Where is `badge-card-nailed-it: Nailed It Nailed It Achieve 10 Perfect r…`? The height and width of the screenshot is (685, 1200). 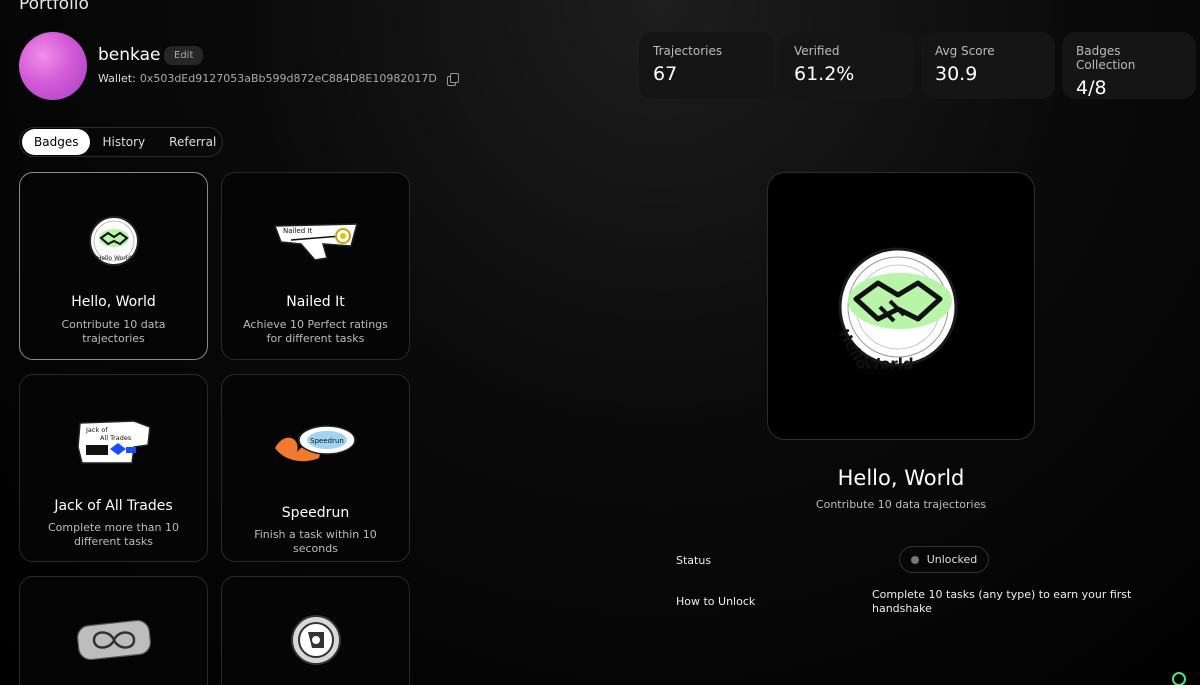 badge-card-nailed-it: Nailed It Nailed It Achieve 10 Perfect r… is located at coordinates (315, 266).